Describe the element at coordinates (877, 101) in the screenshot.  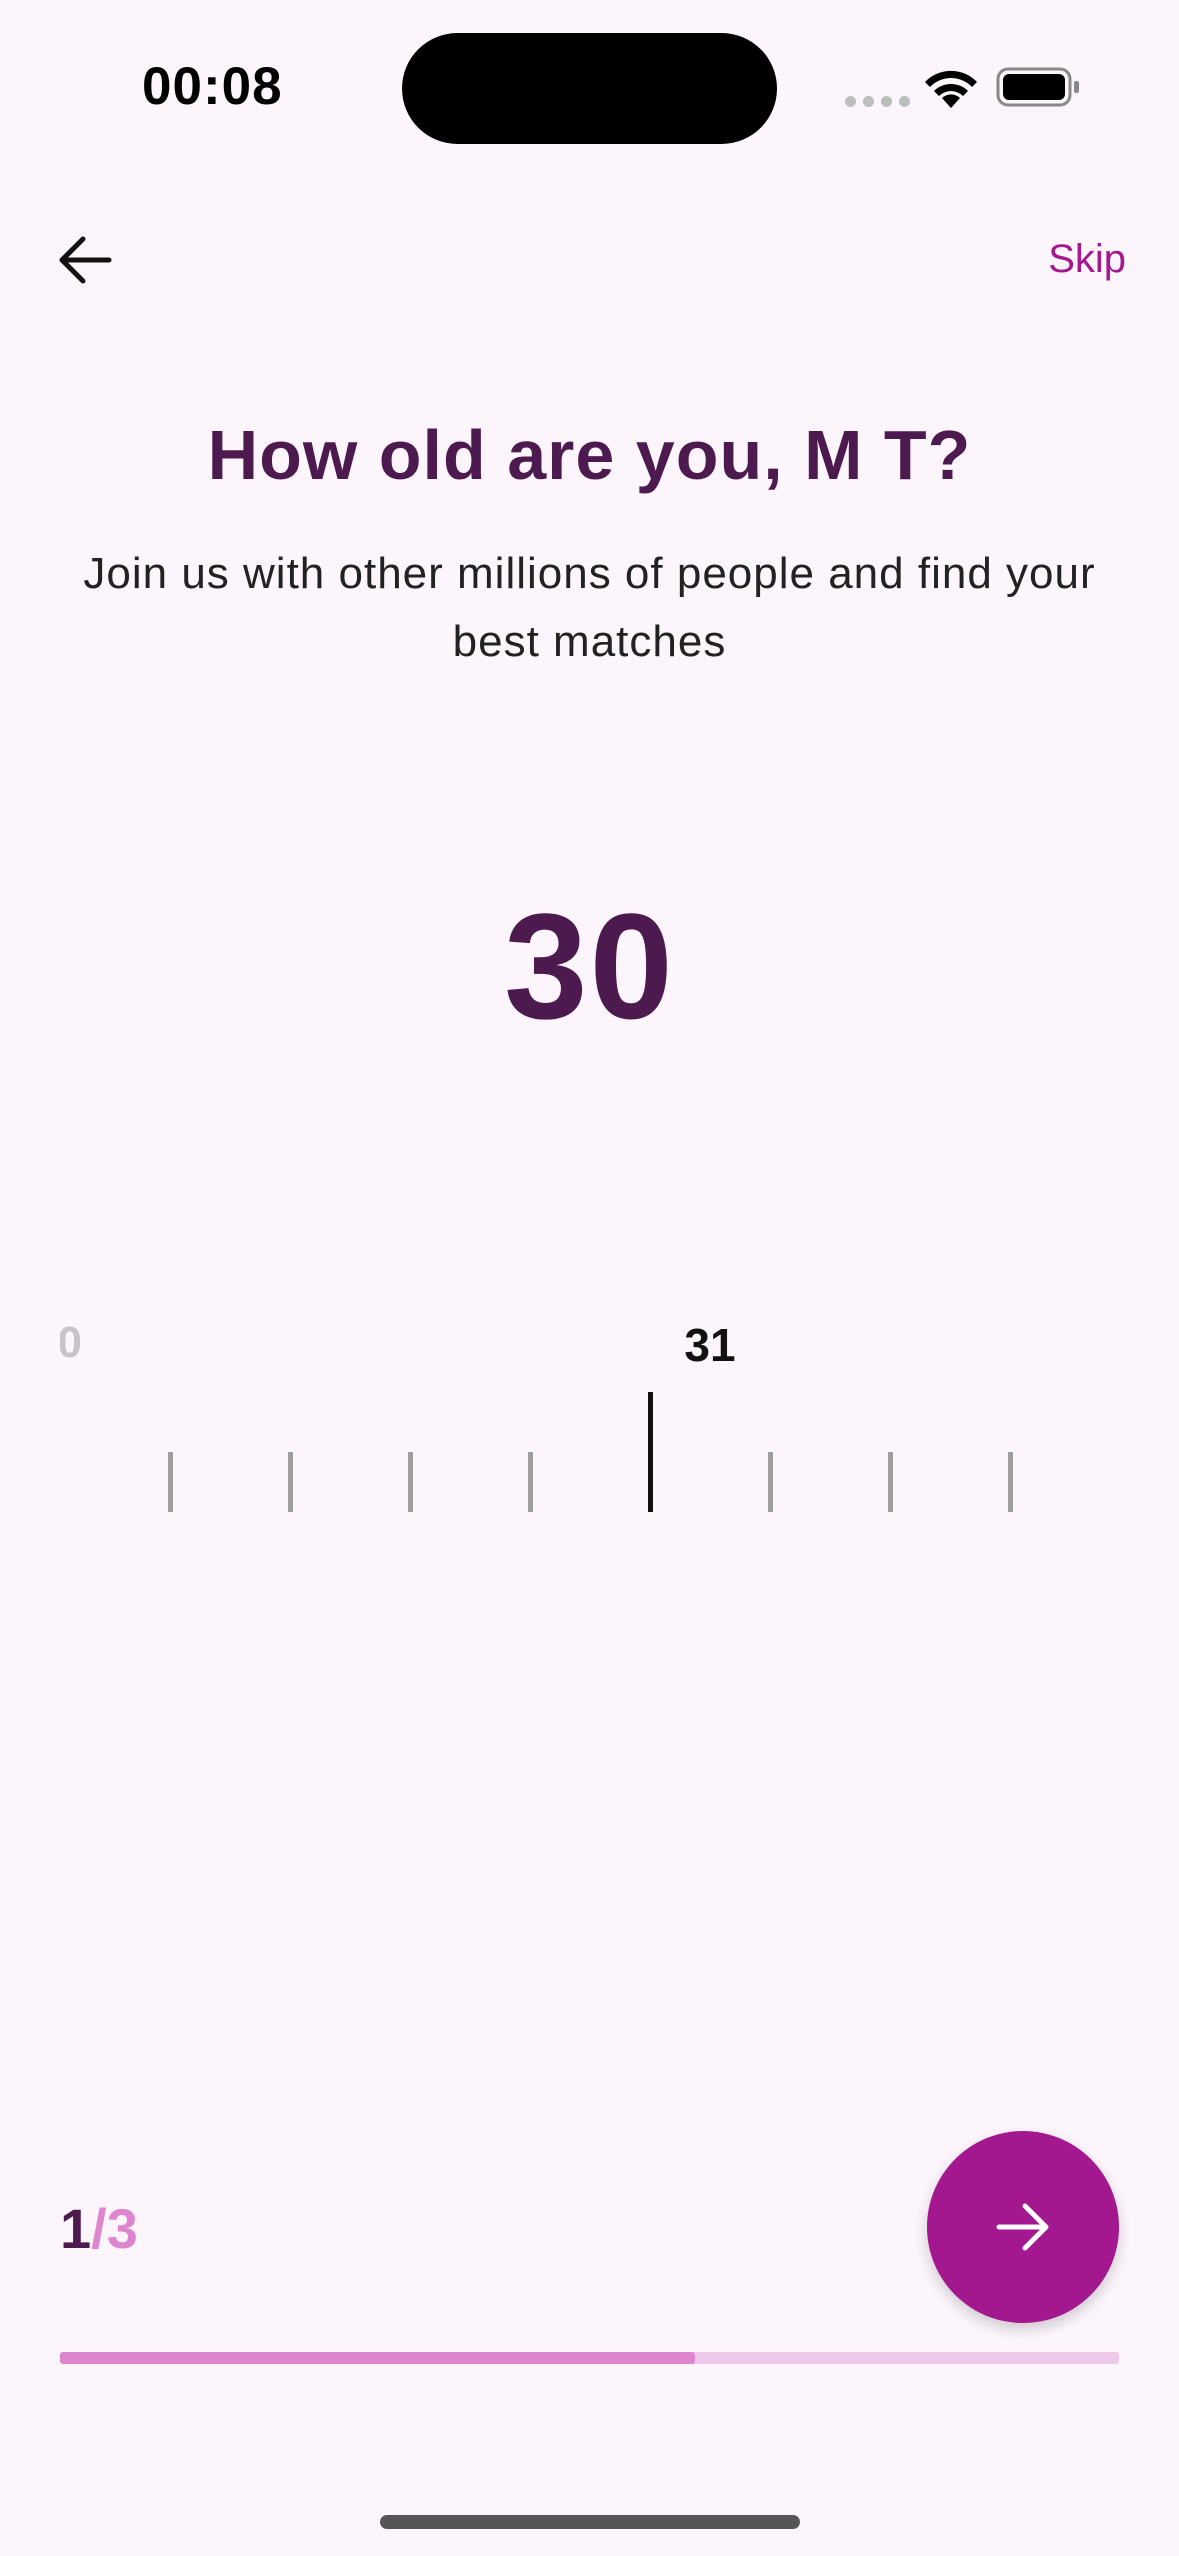
I see `cellular-signal-icon` at that location.